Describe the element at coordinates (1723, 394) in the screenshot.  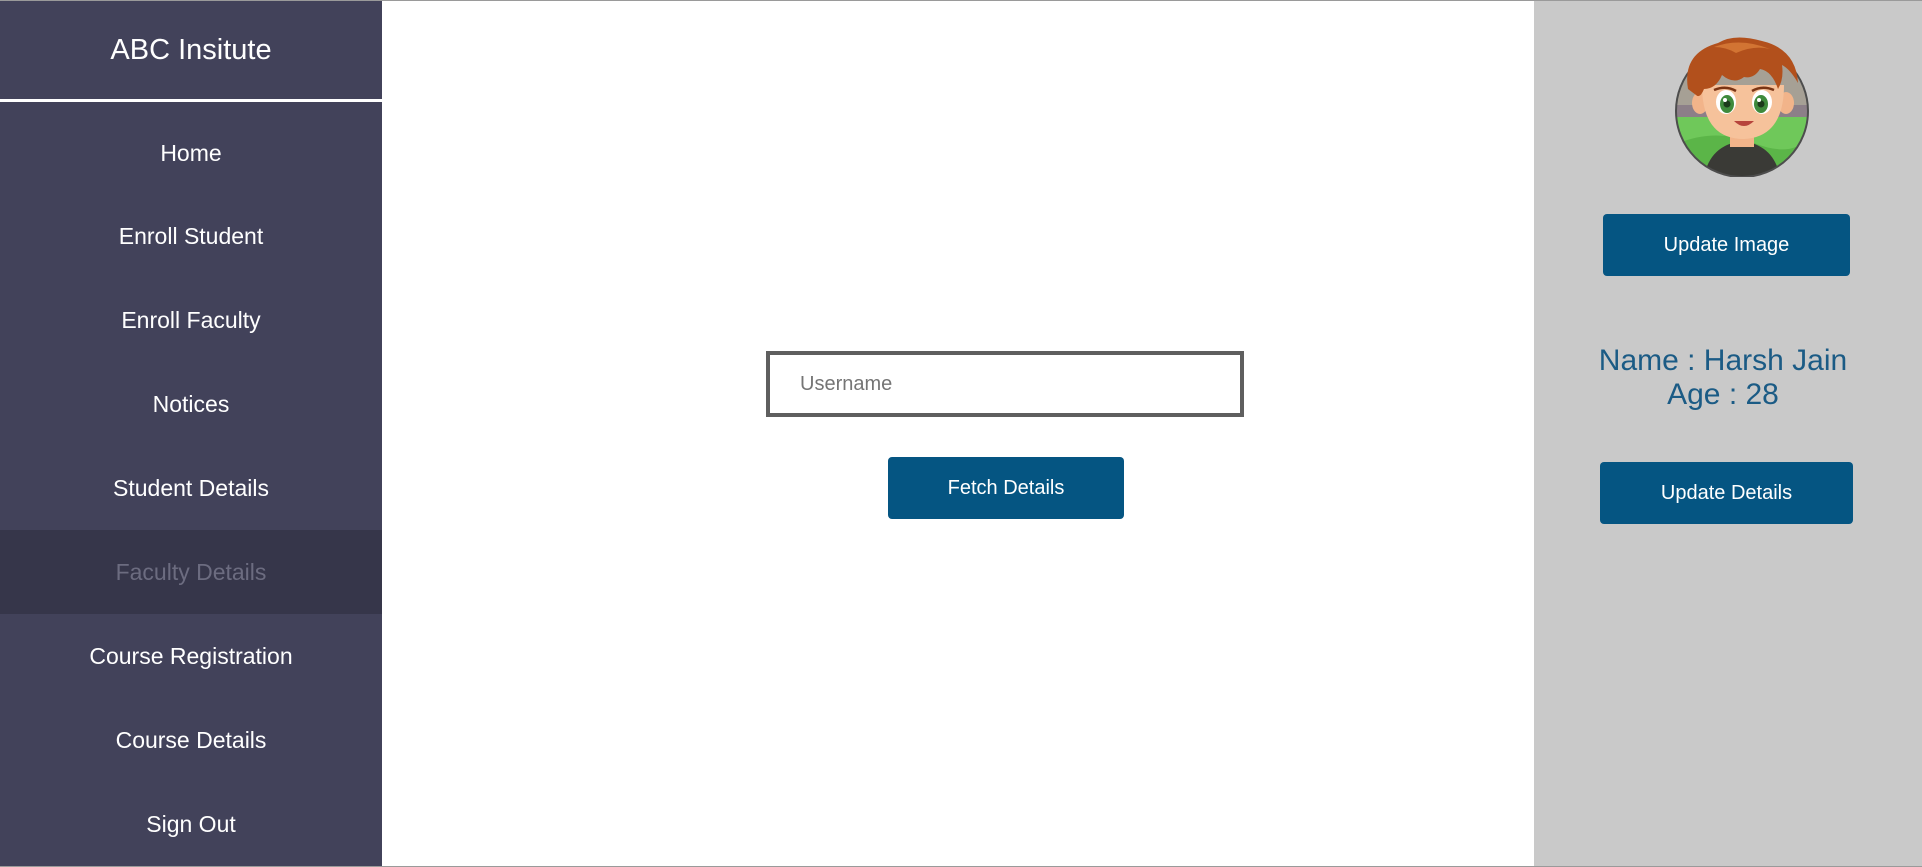
I see `profile-age: Age : 28` at that location.